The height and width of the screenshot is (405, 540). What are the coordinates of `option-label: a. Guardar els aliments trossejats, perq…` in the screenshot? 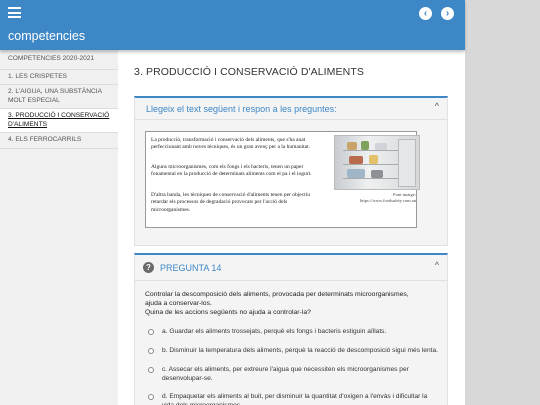 It's located at (274, 331).